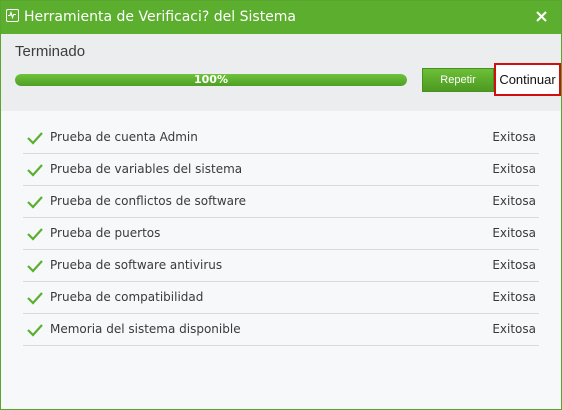 The height and width of the screenshot is (410, 562). I want to click on title-bar: Herramienta de Verificaci? del Sistema, so click(281, 17).